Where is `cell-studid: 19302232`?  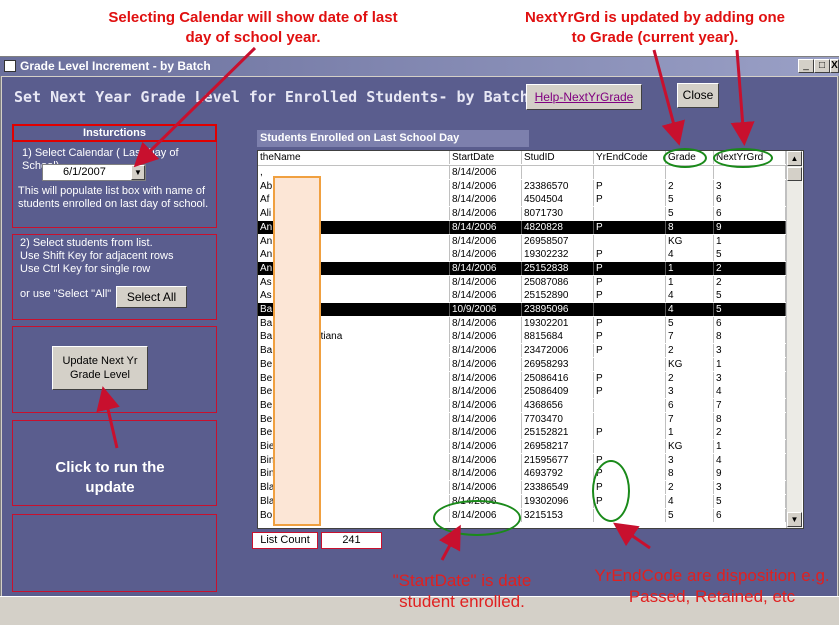
cell-studid: 19302232 is located at coordinates (558, 255).